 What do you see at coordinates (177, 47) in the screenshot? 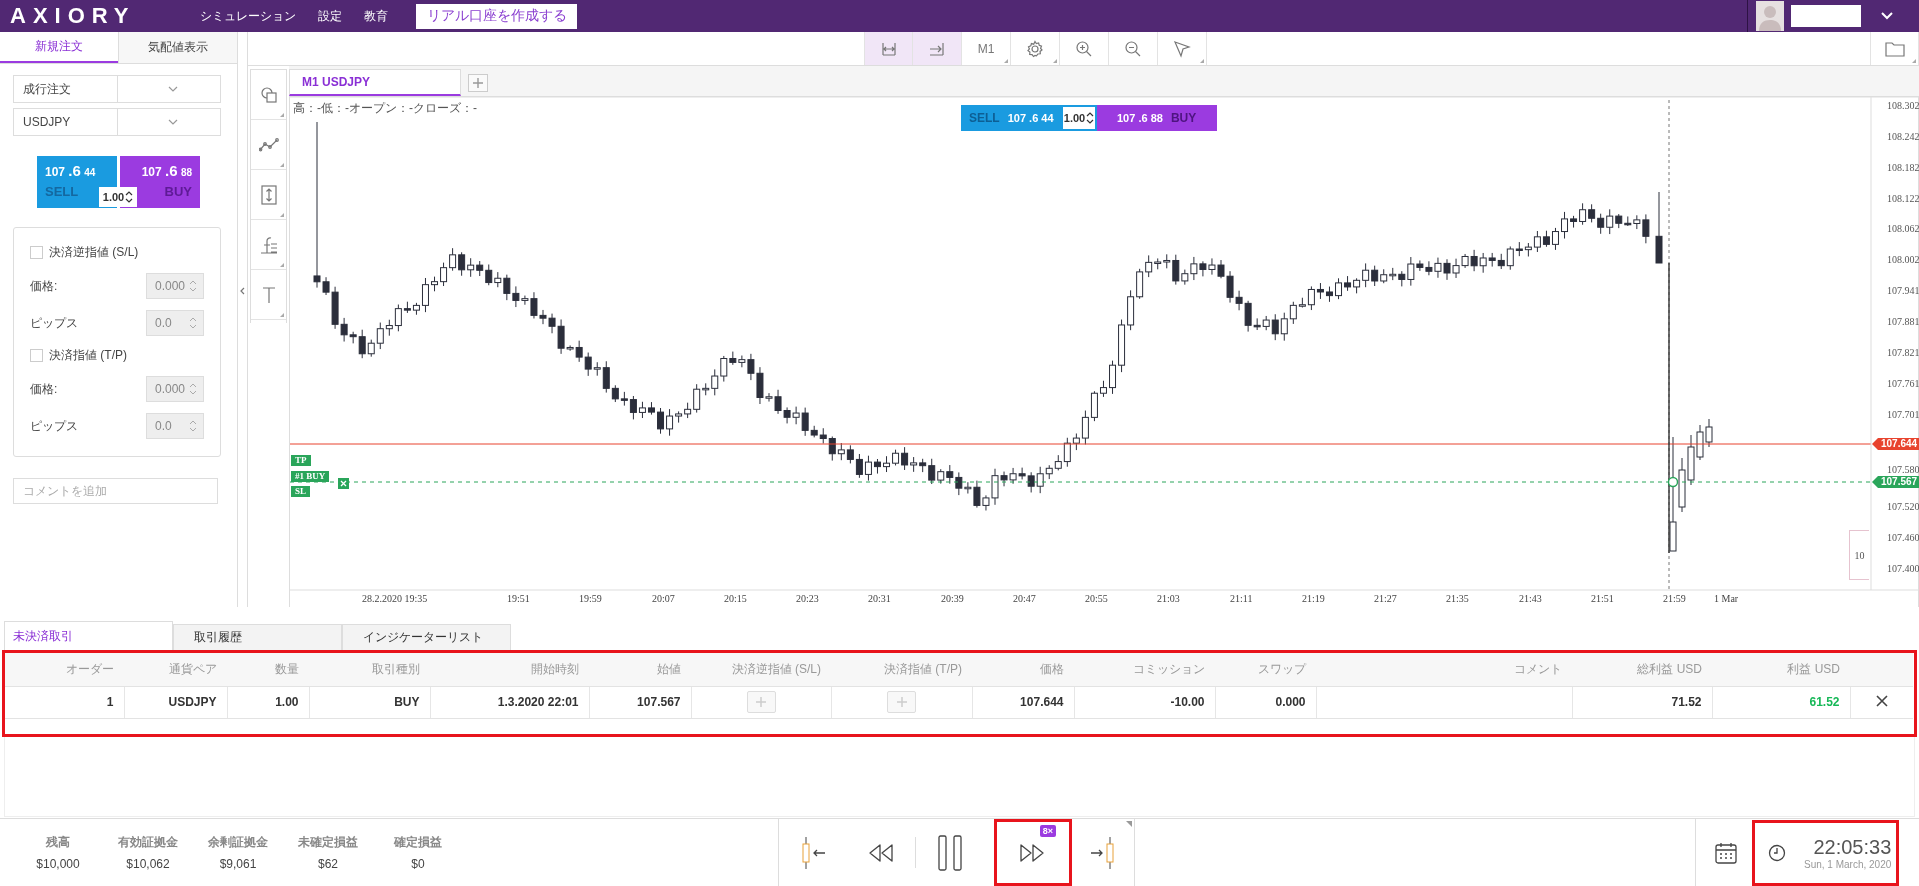
I see `panel-tab: 気配値表示` at bounding box center [177, 47].